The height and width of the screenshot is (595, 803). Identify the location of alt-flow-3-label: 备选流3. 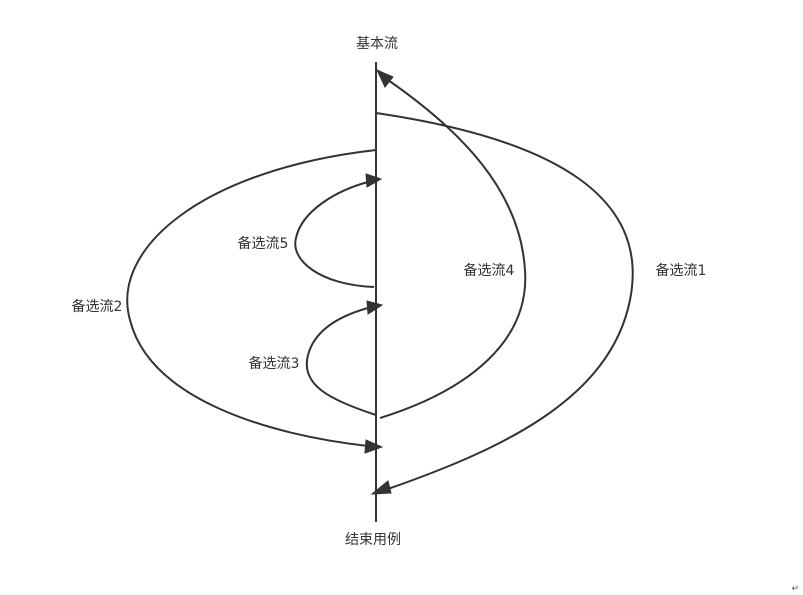
(274, 363).